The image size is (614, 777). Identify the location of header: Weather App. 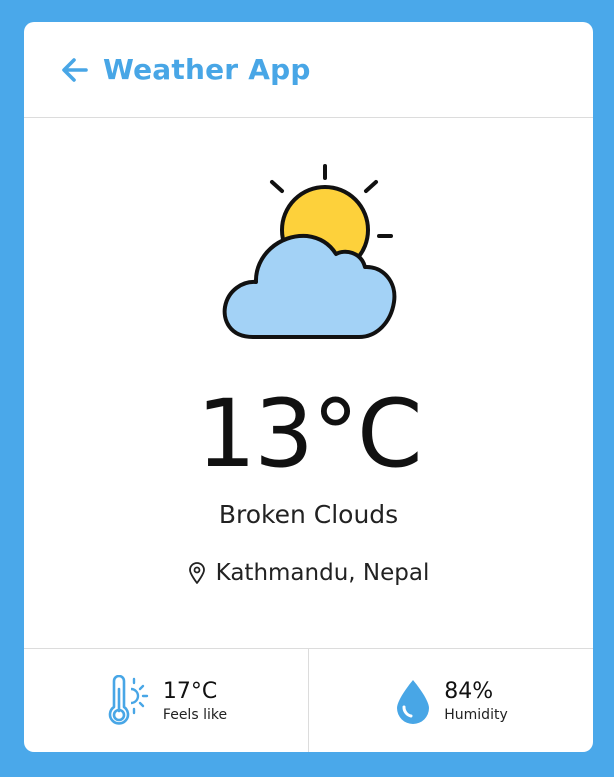
(308, 70).